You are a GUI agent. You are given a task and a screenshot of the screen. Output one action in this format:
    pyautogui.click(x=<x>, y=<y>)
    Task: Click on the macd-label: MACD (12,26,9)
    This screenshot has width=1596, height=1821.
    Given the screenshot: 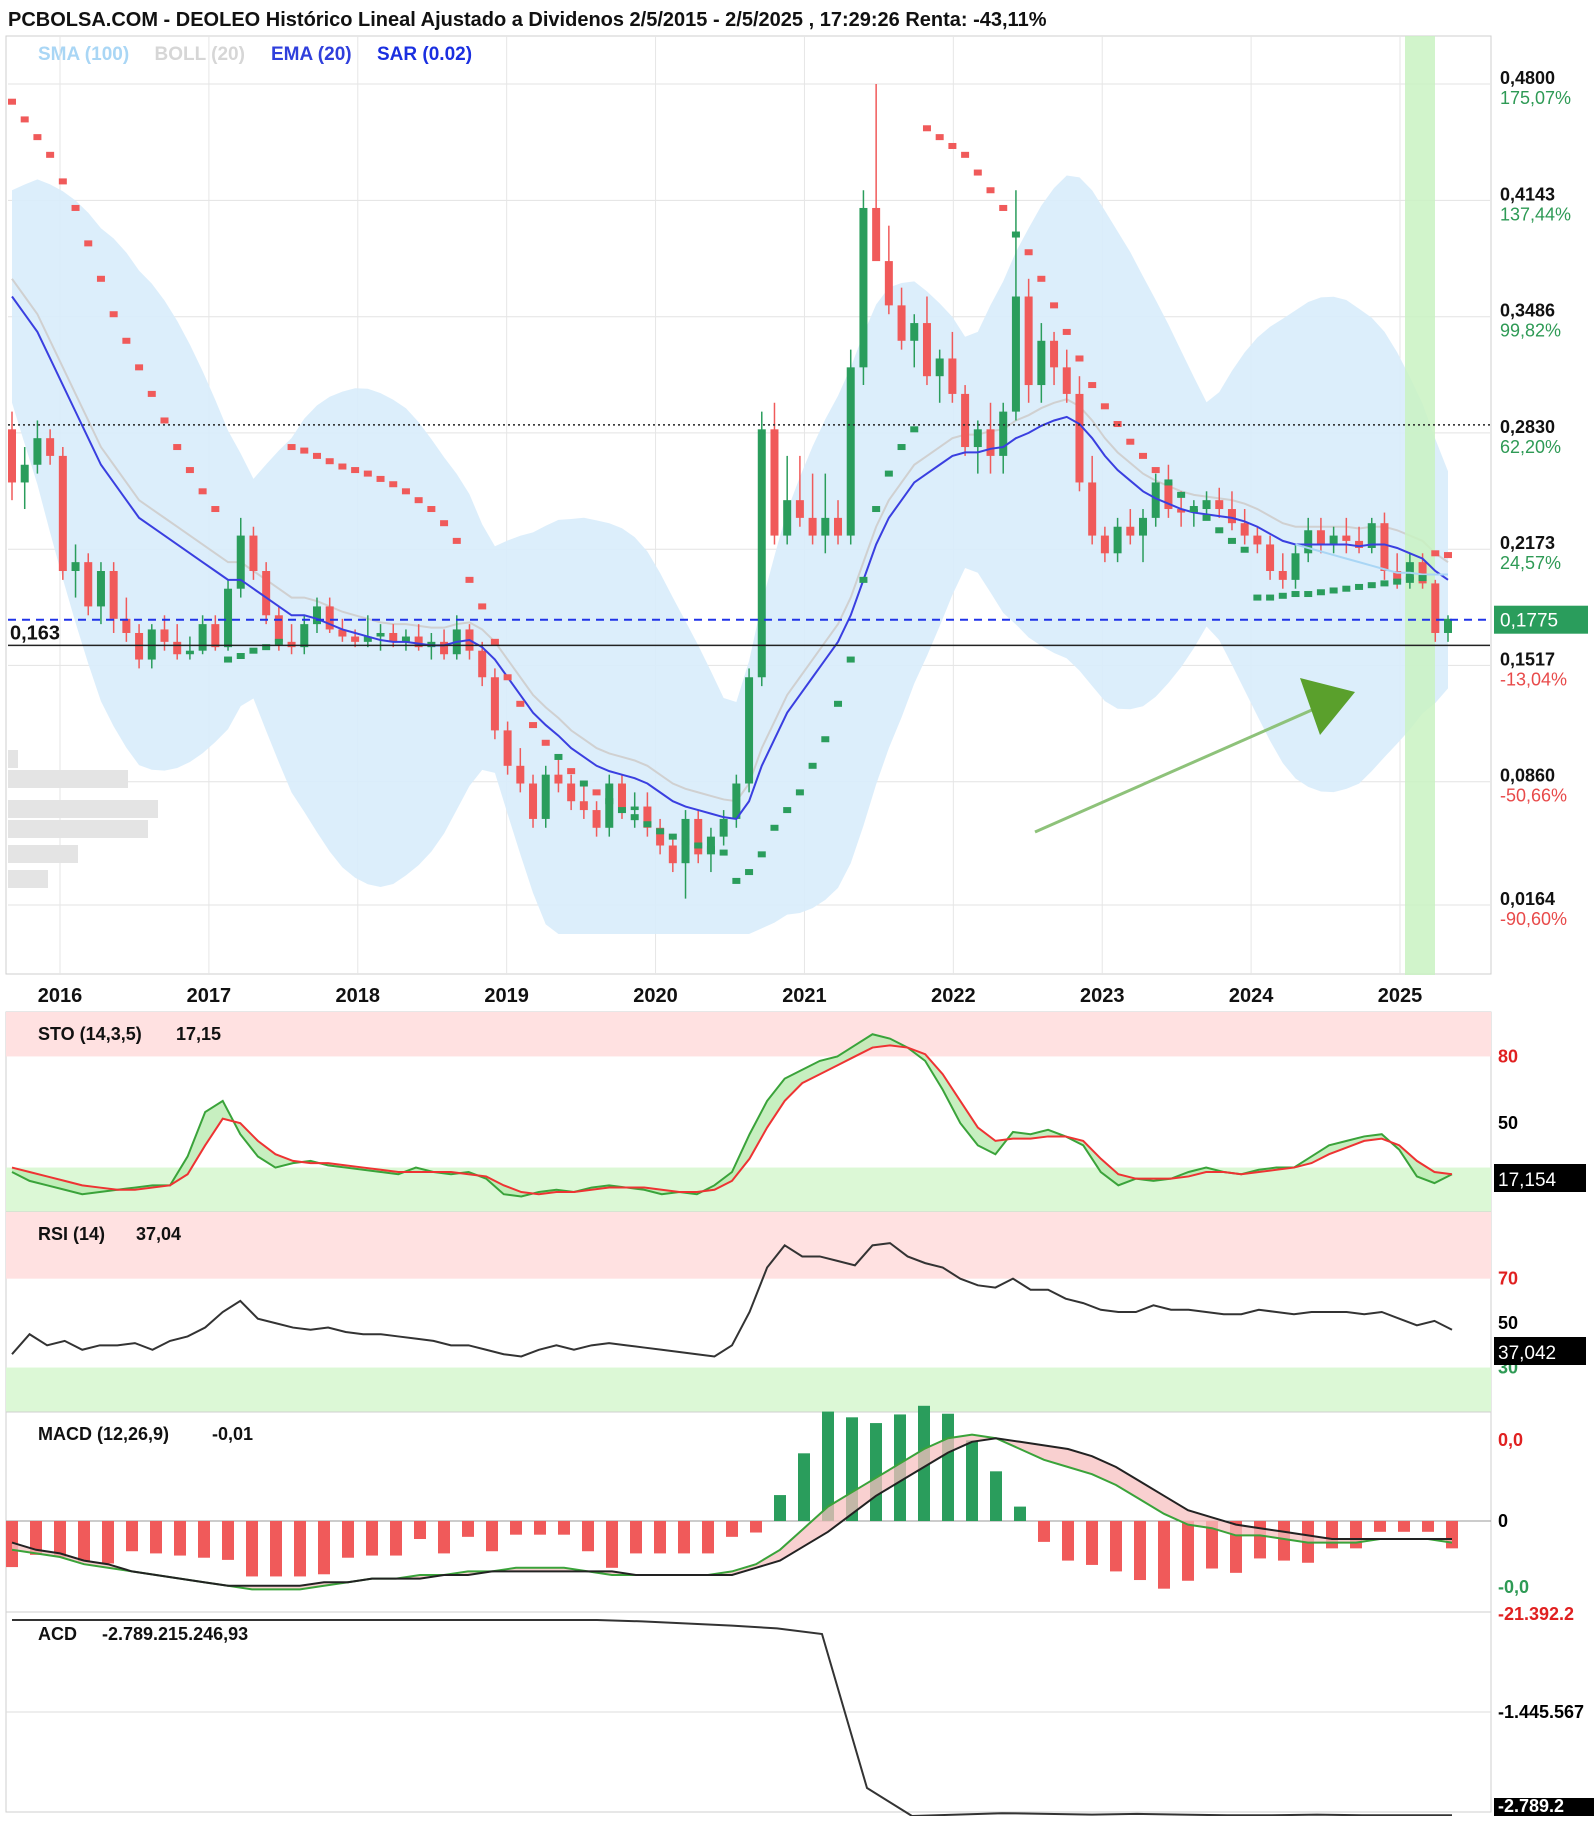 What is the action you would take?
    pyautogui.click(x=103, y=1434)
    